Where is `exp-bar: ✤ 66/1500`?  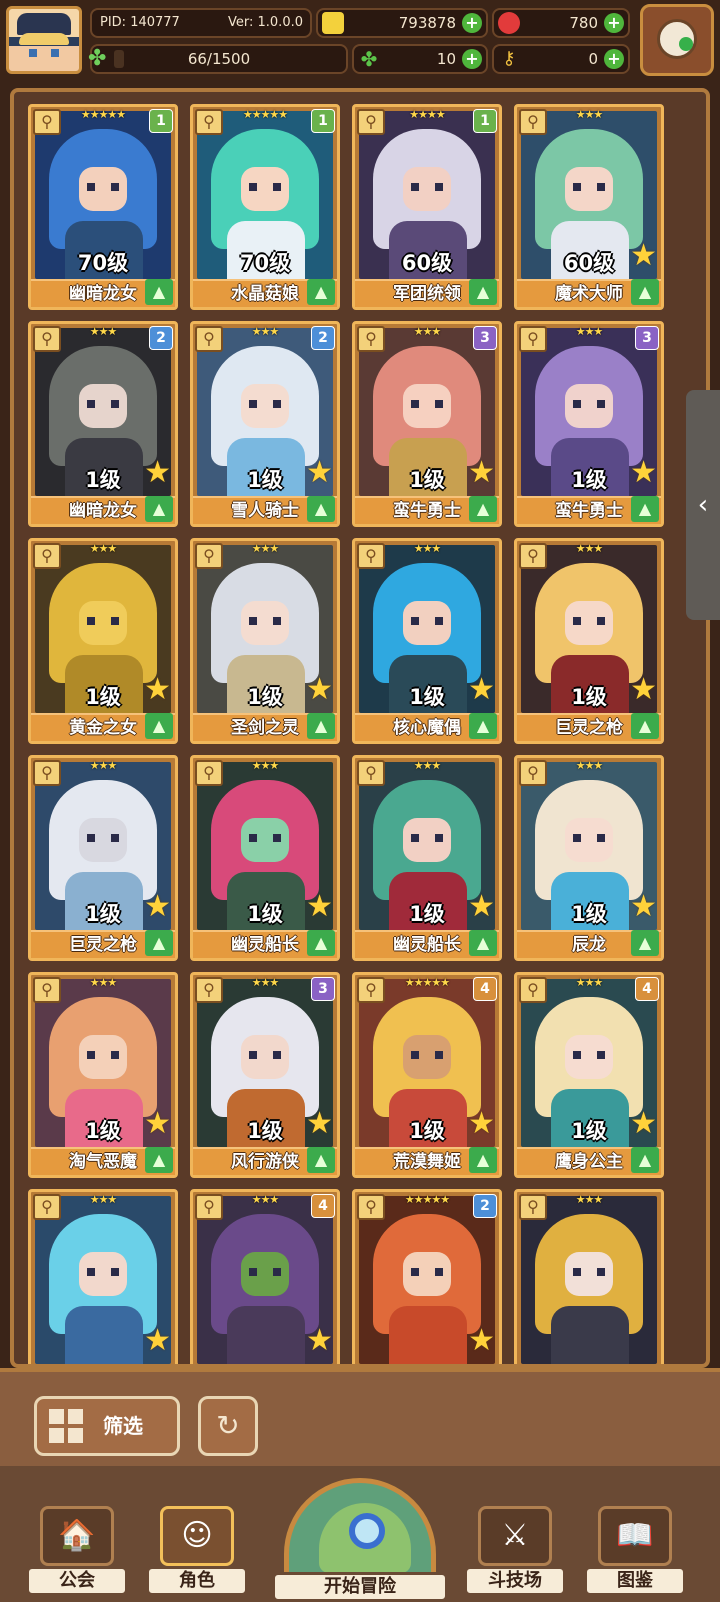 exp-bar: ✤ 66/1500 is located at coordinates (218, 59).